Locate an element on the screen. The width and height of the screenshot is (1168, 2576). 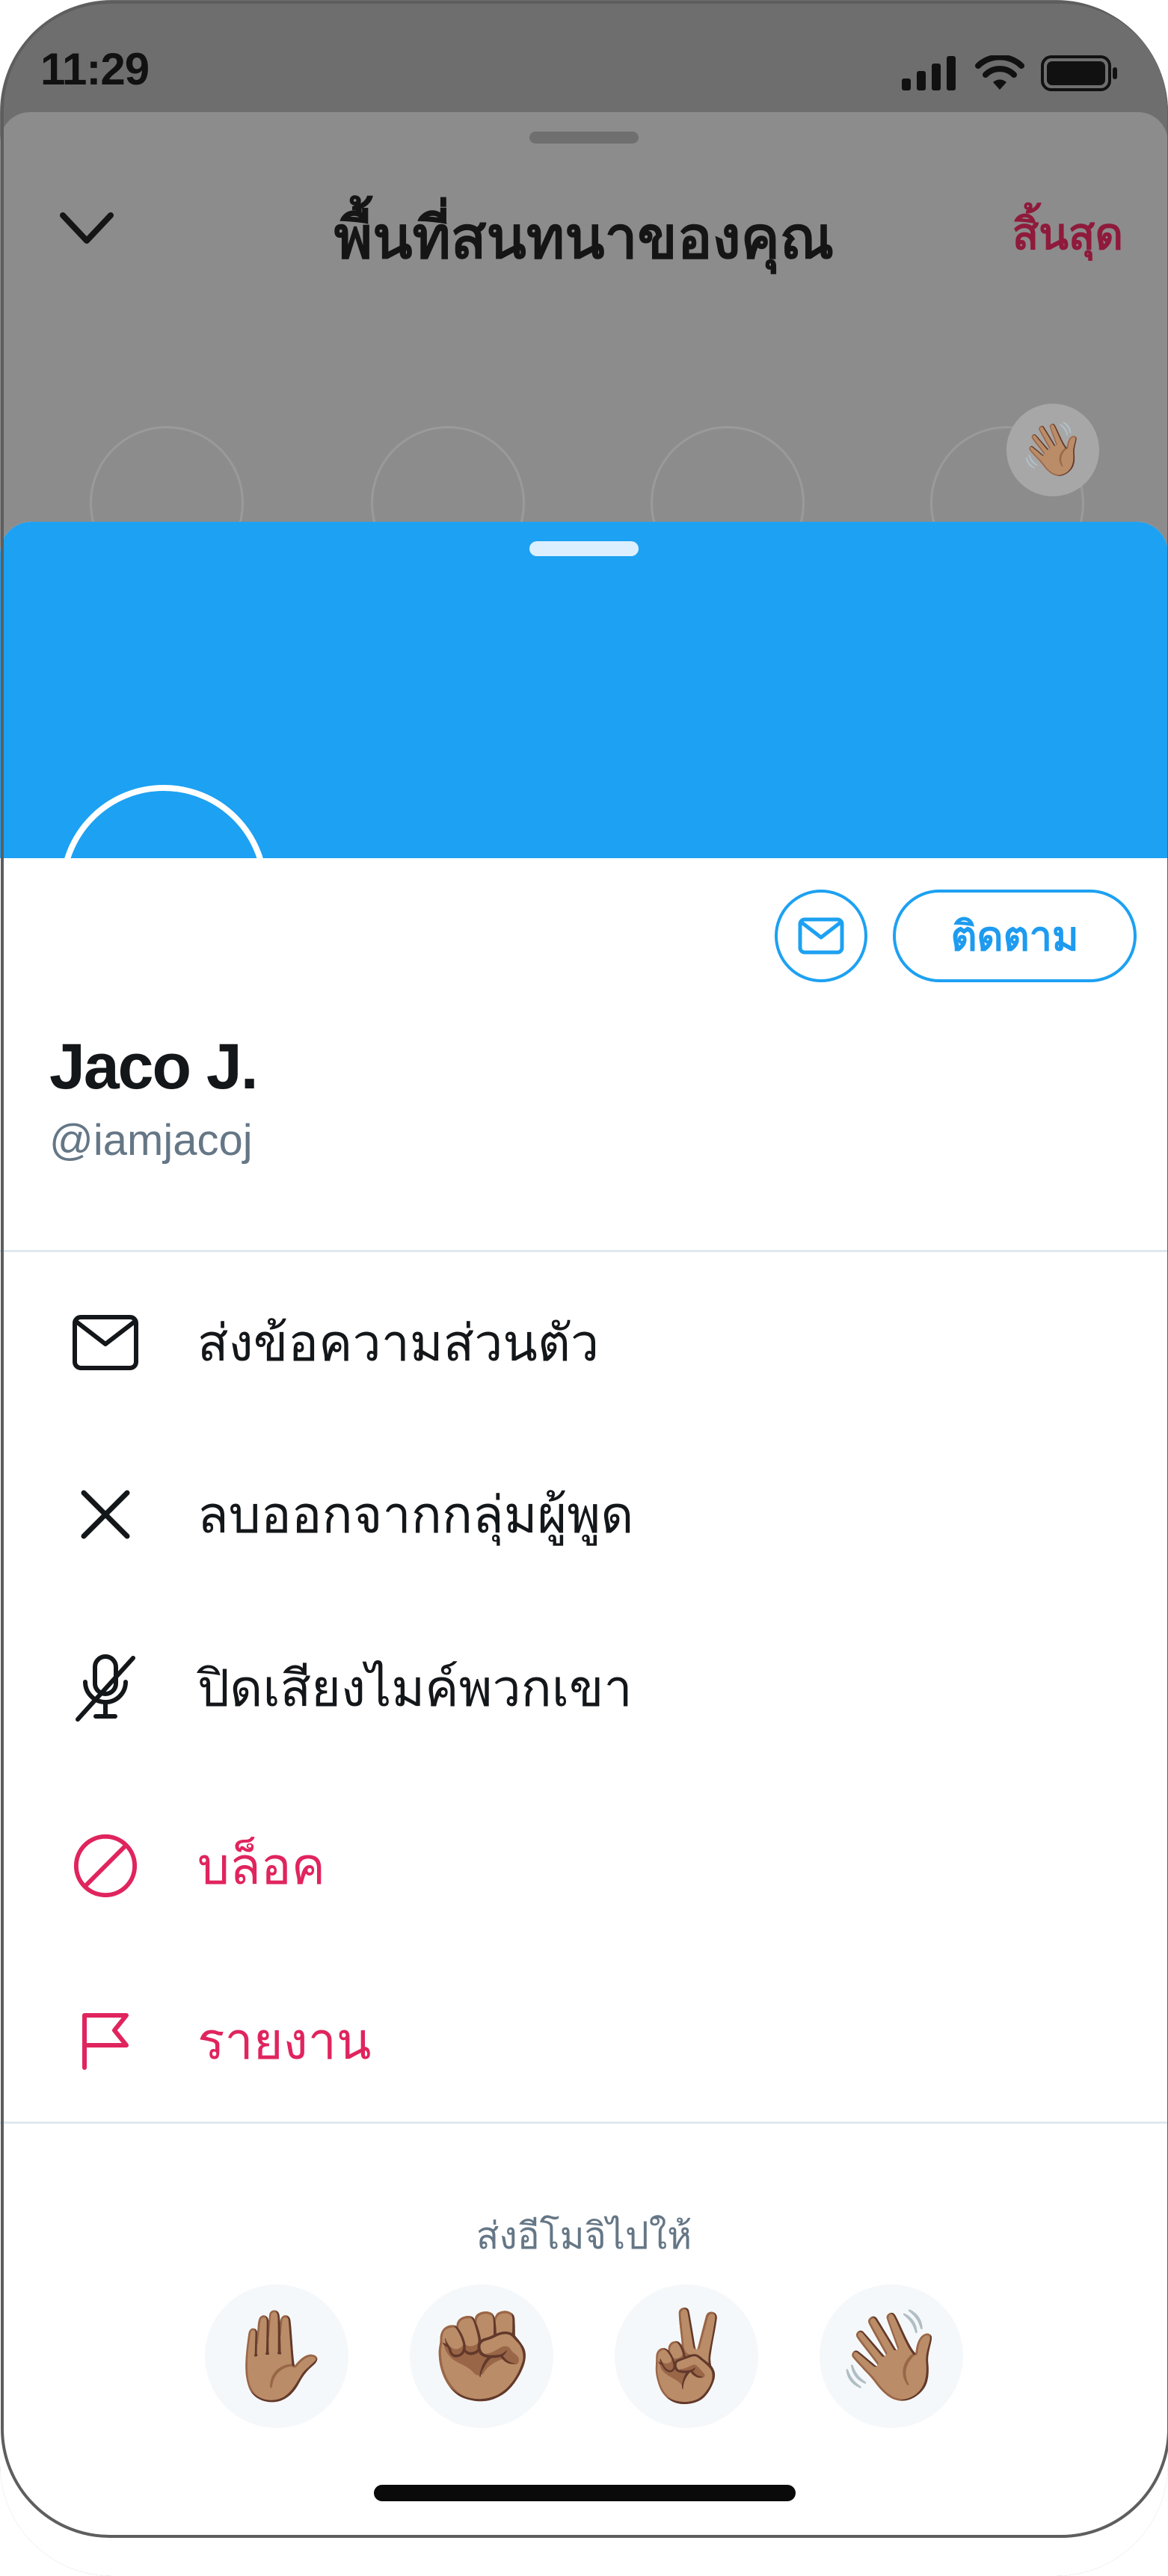
cellular-signal-icon is located at coordinates (929, 73).